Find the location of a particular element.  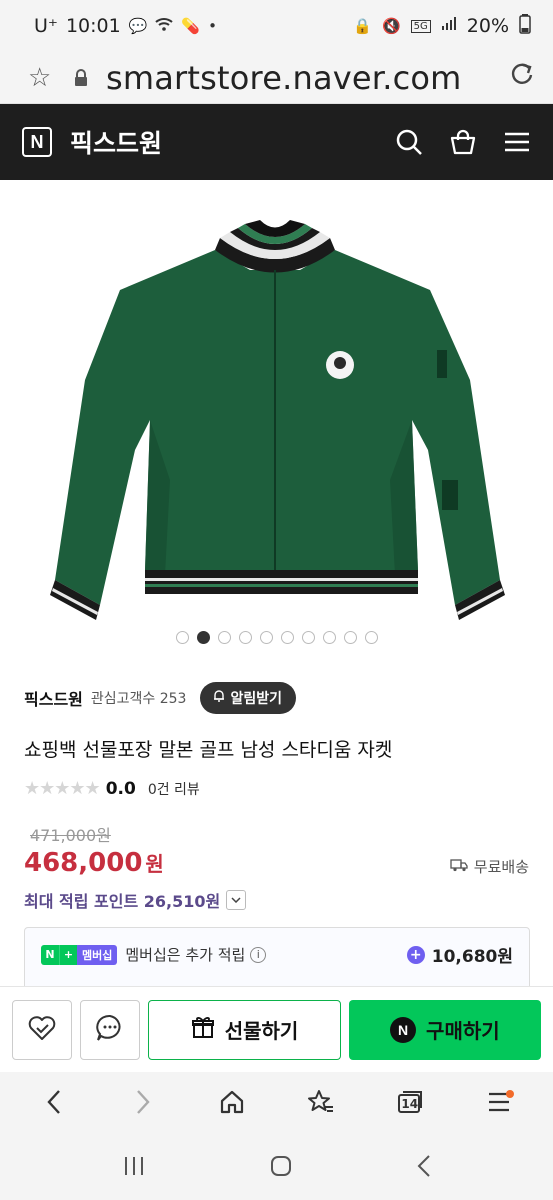

5g-icon: 5G is located at coordinates (420, 26).